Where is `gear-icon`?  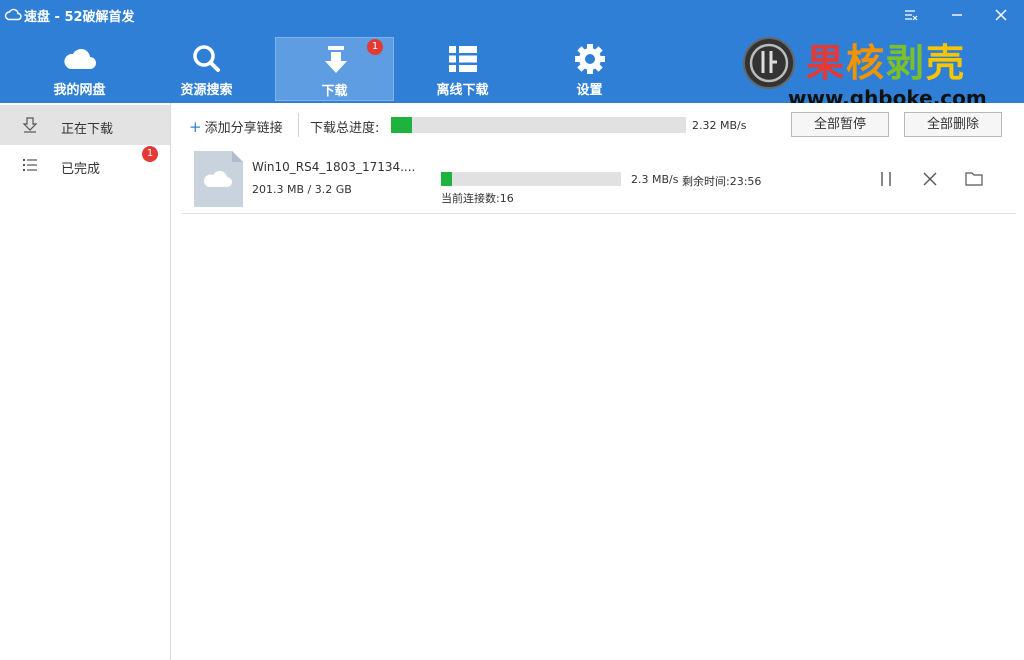 gear-icon is located at coordinates (590, 59).